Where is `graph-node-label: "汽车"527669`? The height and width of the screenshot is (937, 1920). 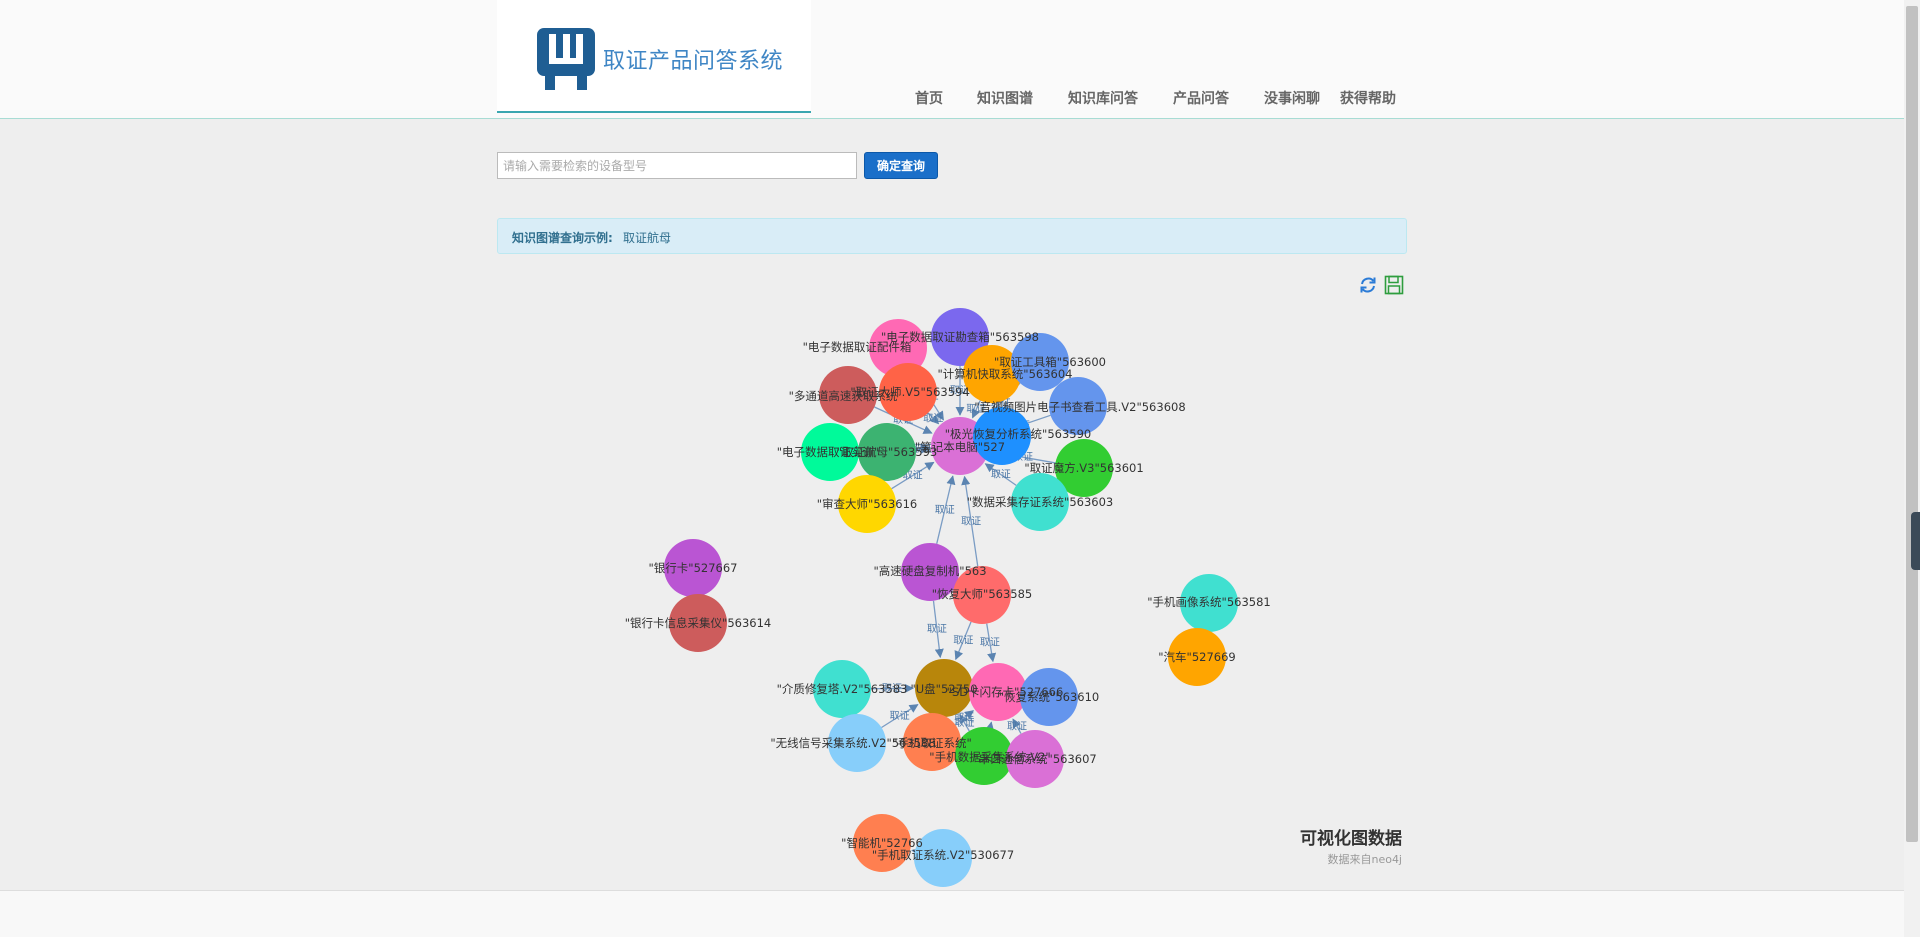 graph-node-label: "汽车"527669 is located at coordinates (1196, 657).